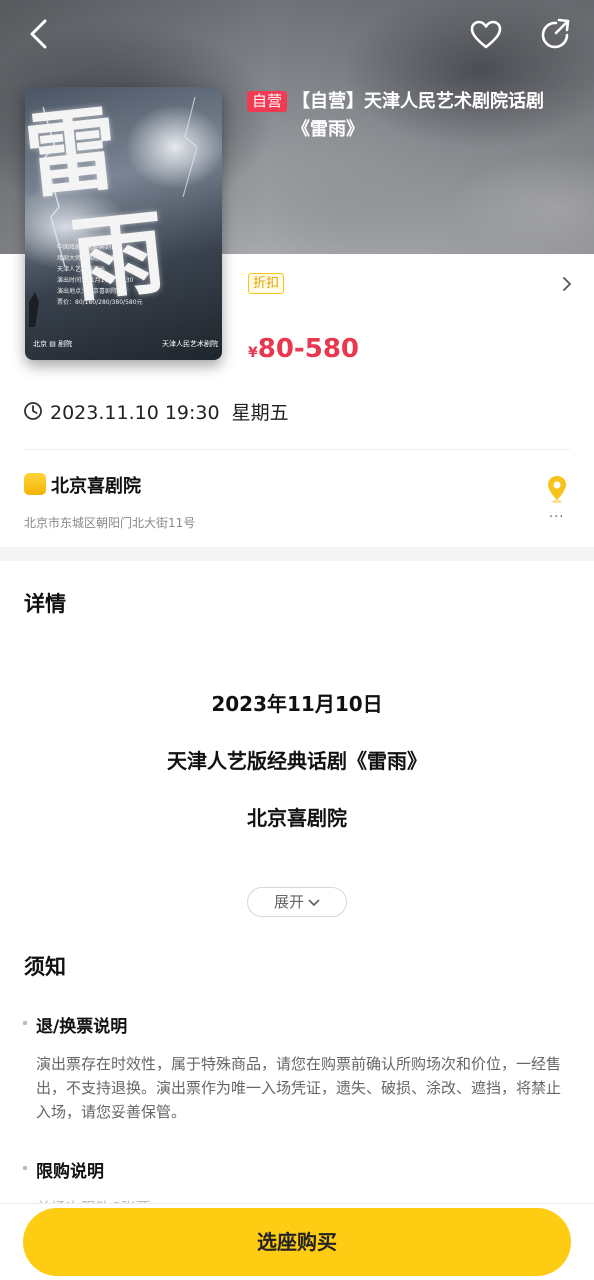 Image resolution: width=594 pixels, height=1280 pixels. What do you see at coordinates (297, 1242) in the screenshot?
I see `select-seat-buy-button: 选座购买` at bounding box center [297, 1242].